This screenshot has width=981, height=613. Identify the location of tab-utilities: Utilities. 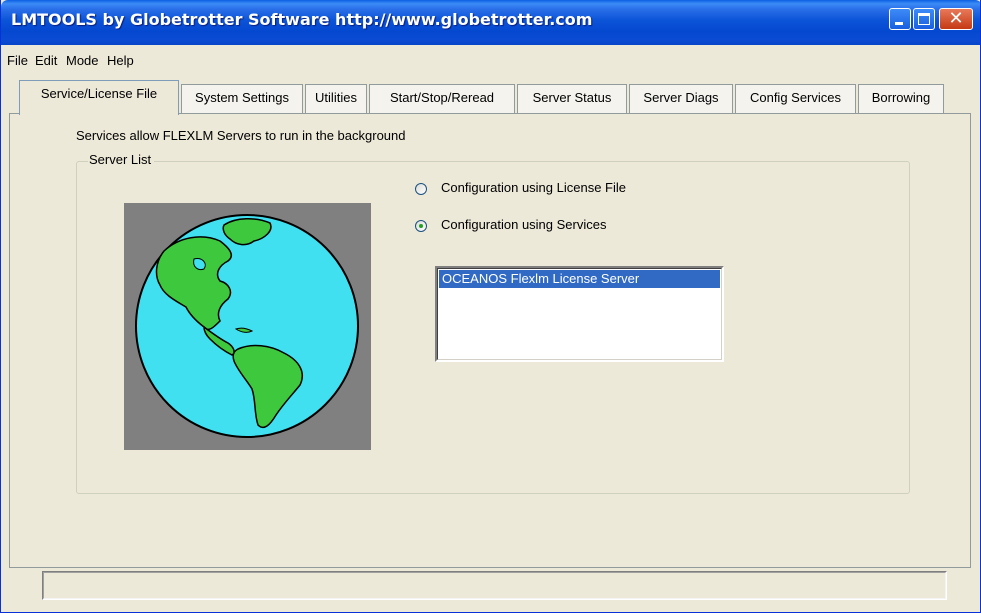
(336, 98).